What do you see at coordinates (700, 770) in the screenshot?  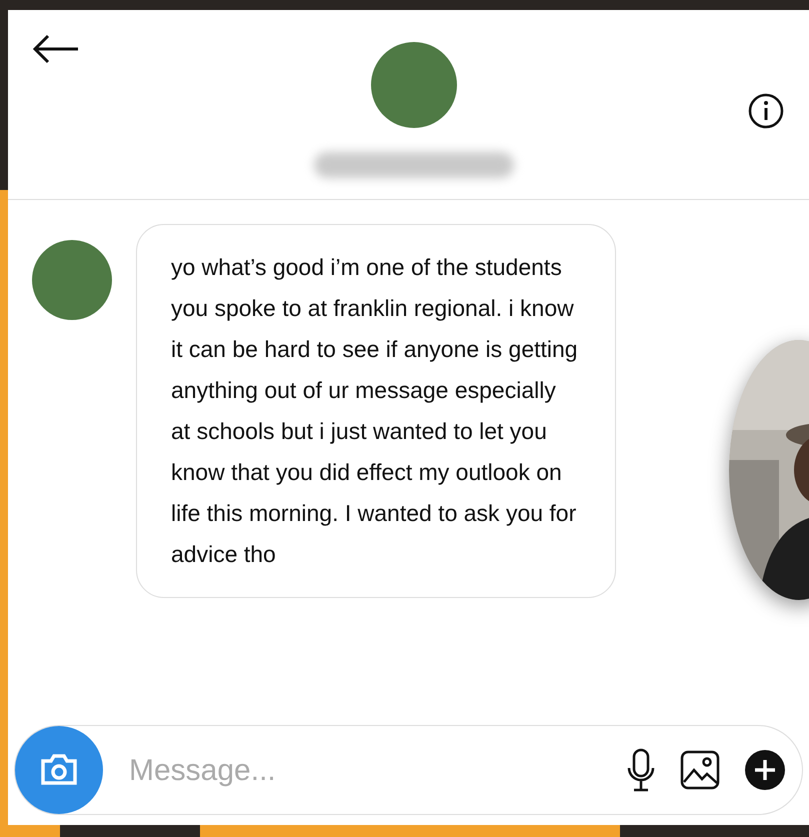 I see `image-icon` at bounding box center [700, 770].